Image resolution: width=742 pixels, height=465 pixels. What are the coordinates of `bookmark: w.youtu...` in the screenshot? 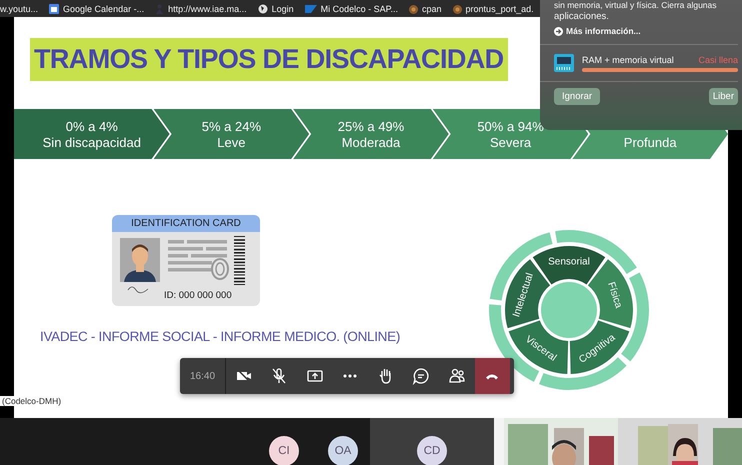 It's located at (19, 9).